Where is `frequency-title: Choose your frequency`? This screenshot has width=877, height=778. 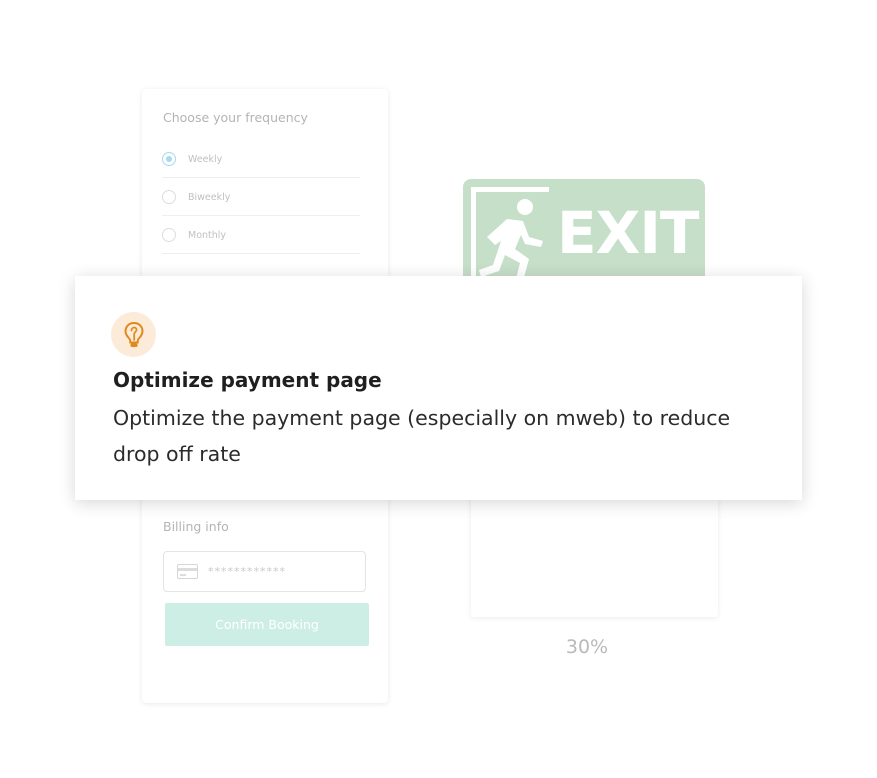
frequency-title: Choose your frequency is located at coordinates (235, 117).